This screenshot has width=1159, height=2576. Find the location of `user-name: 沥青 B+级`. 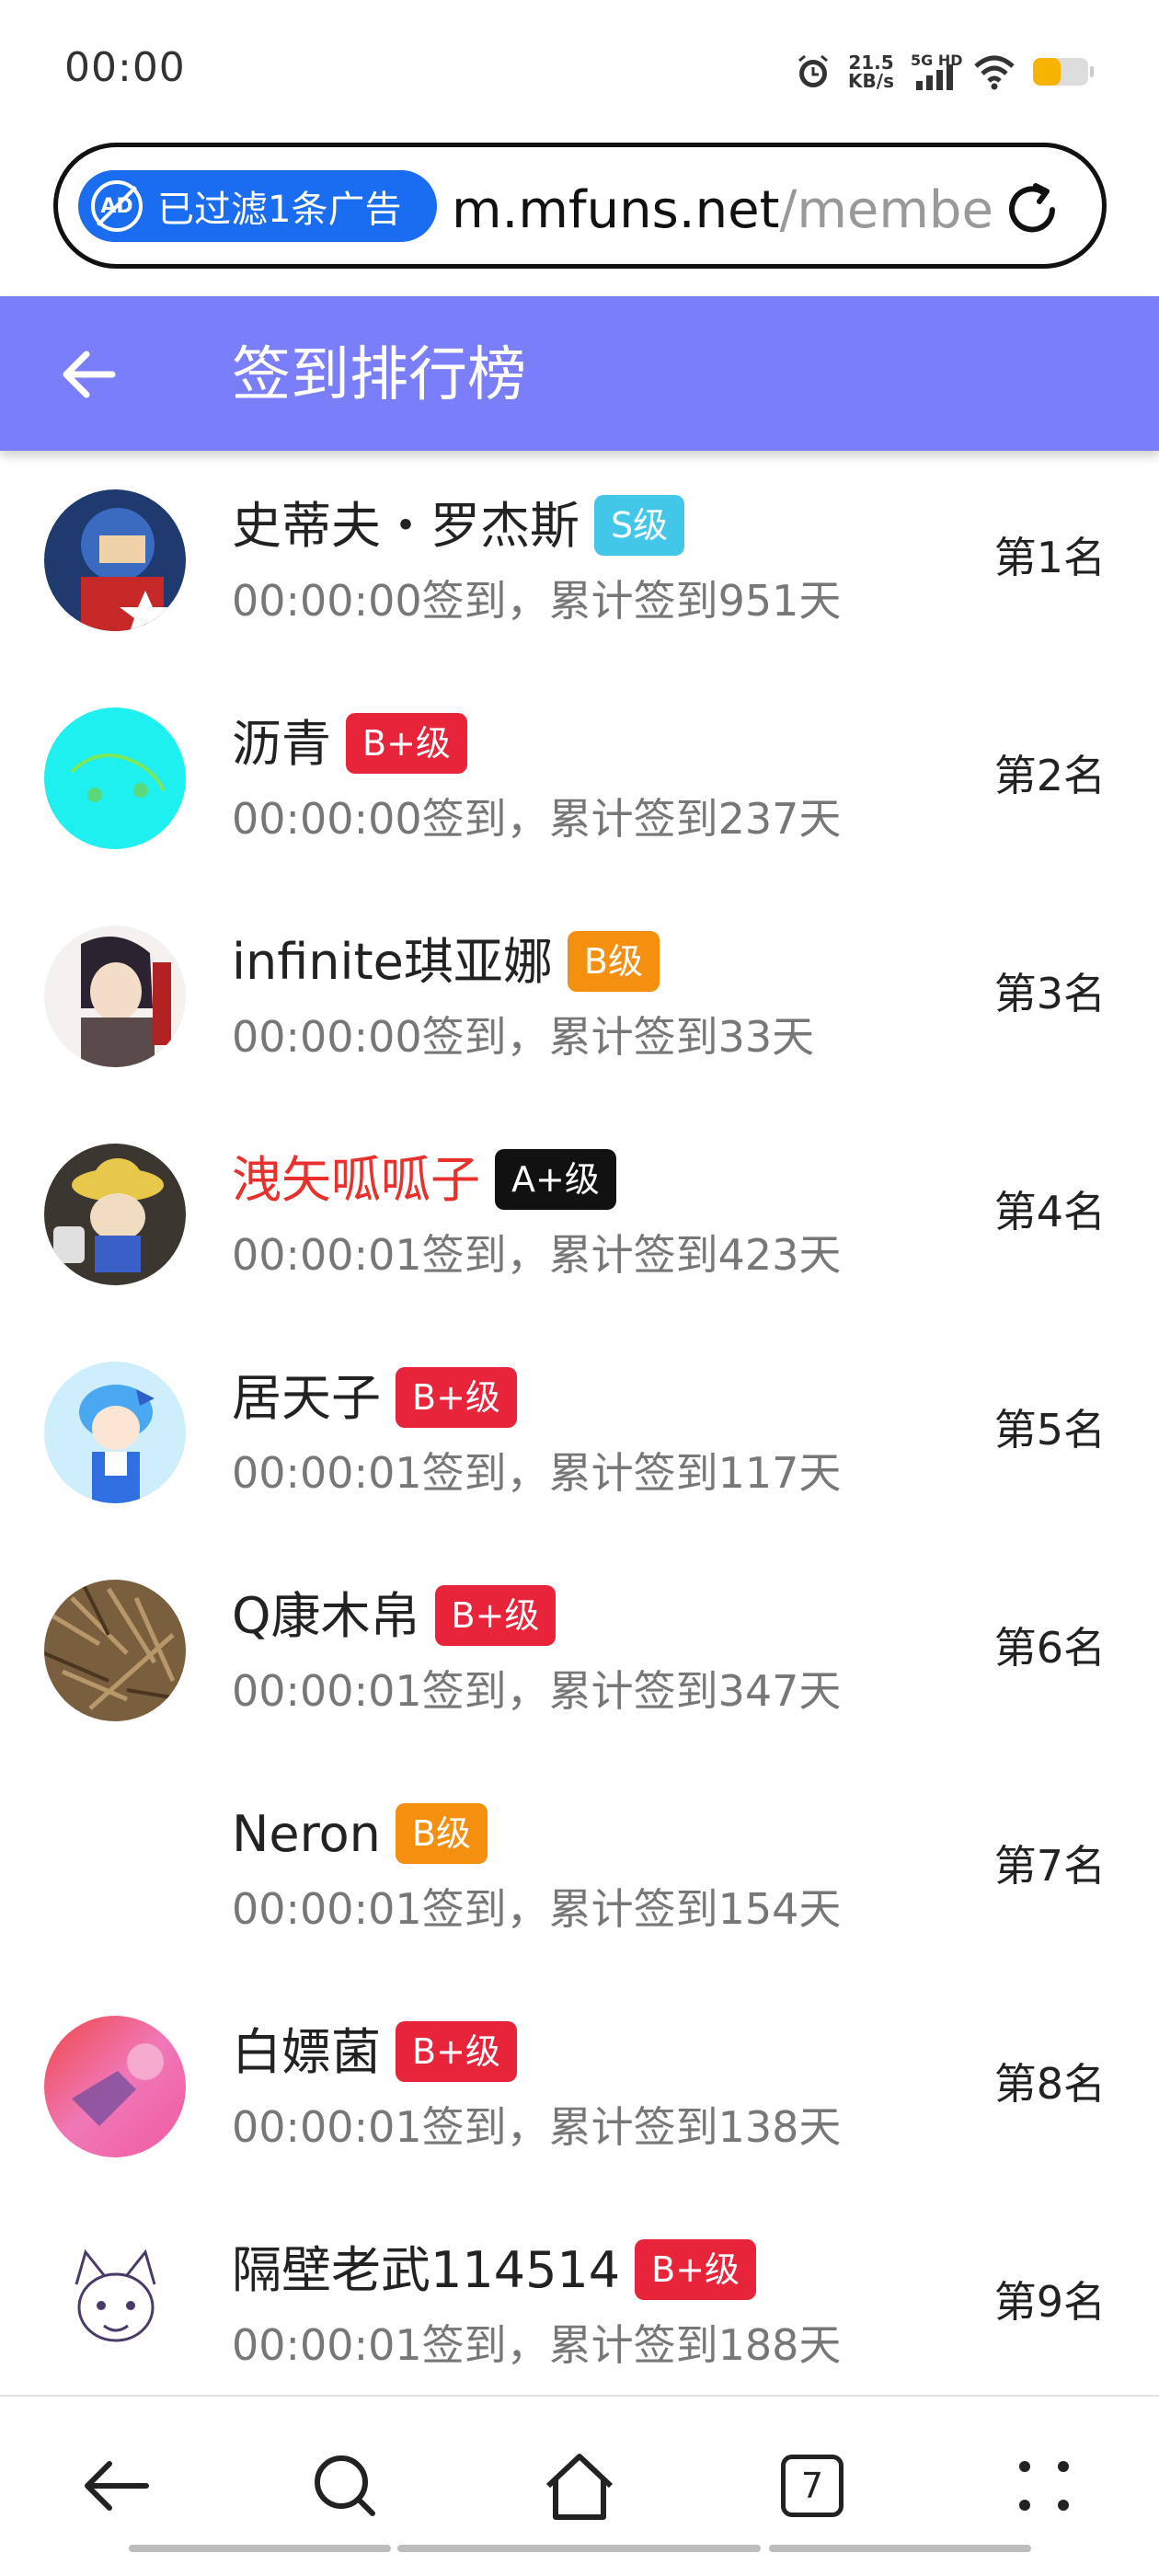

user-name: 沥青 B+级 is located at coordinates (349, 743).